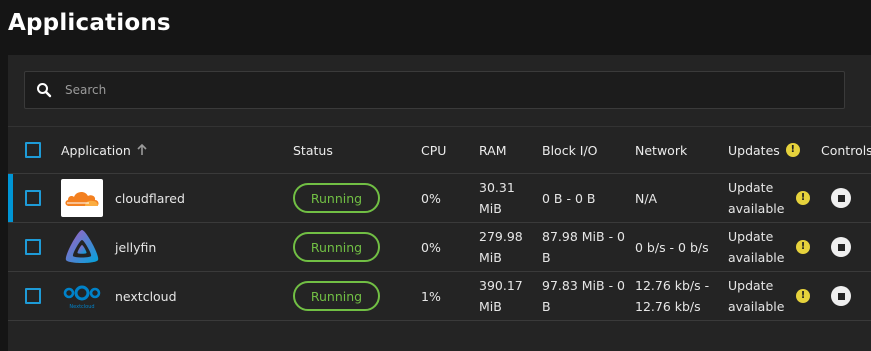  Describe the element at coordinates (445, 90) in the screenshot. I see `search-input` at that location.